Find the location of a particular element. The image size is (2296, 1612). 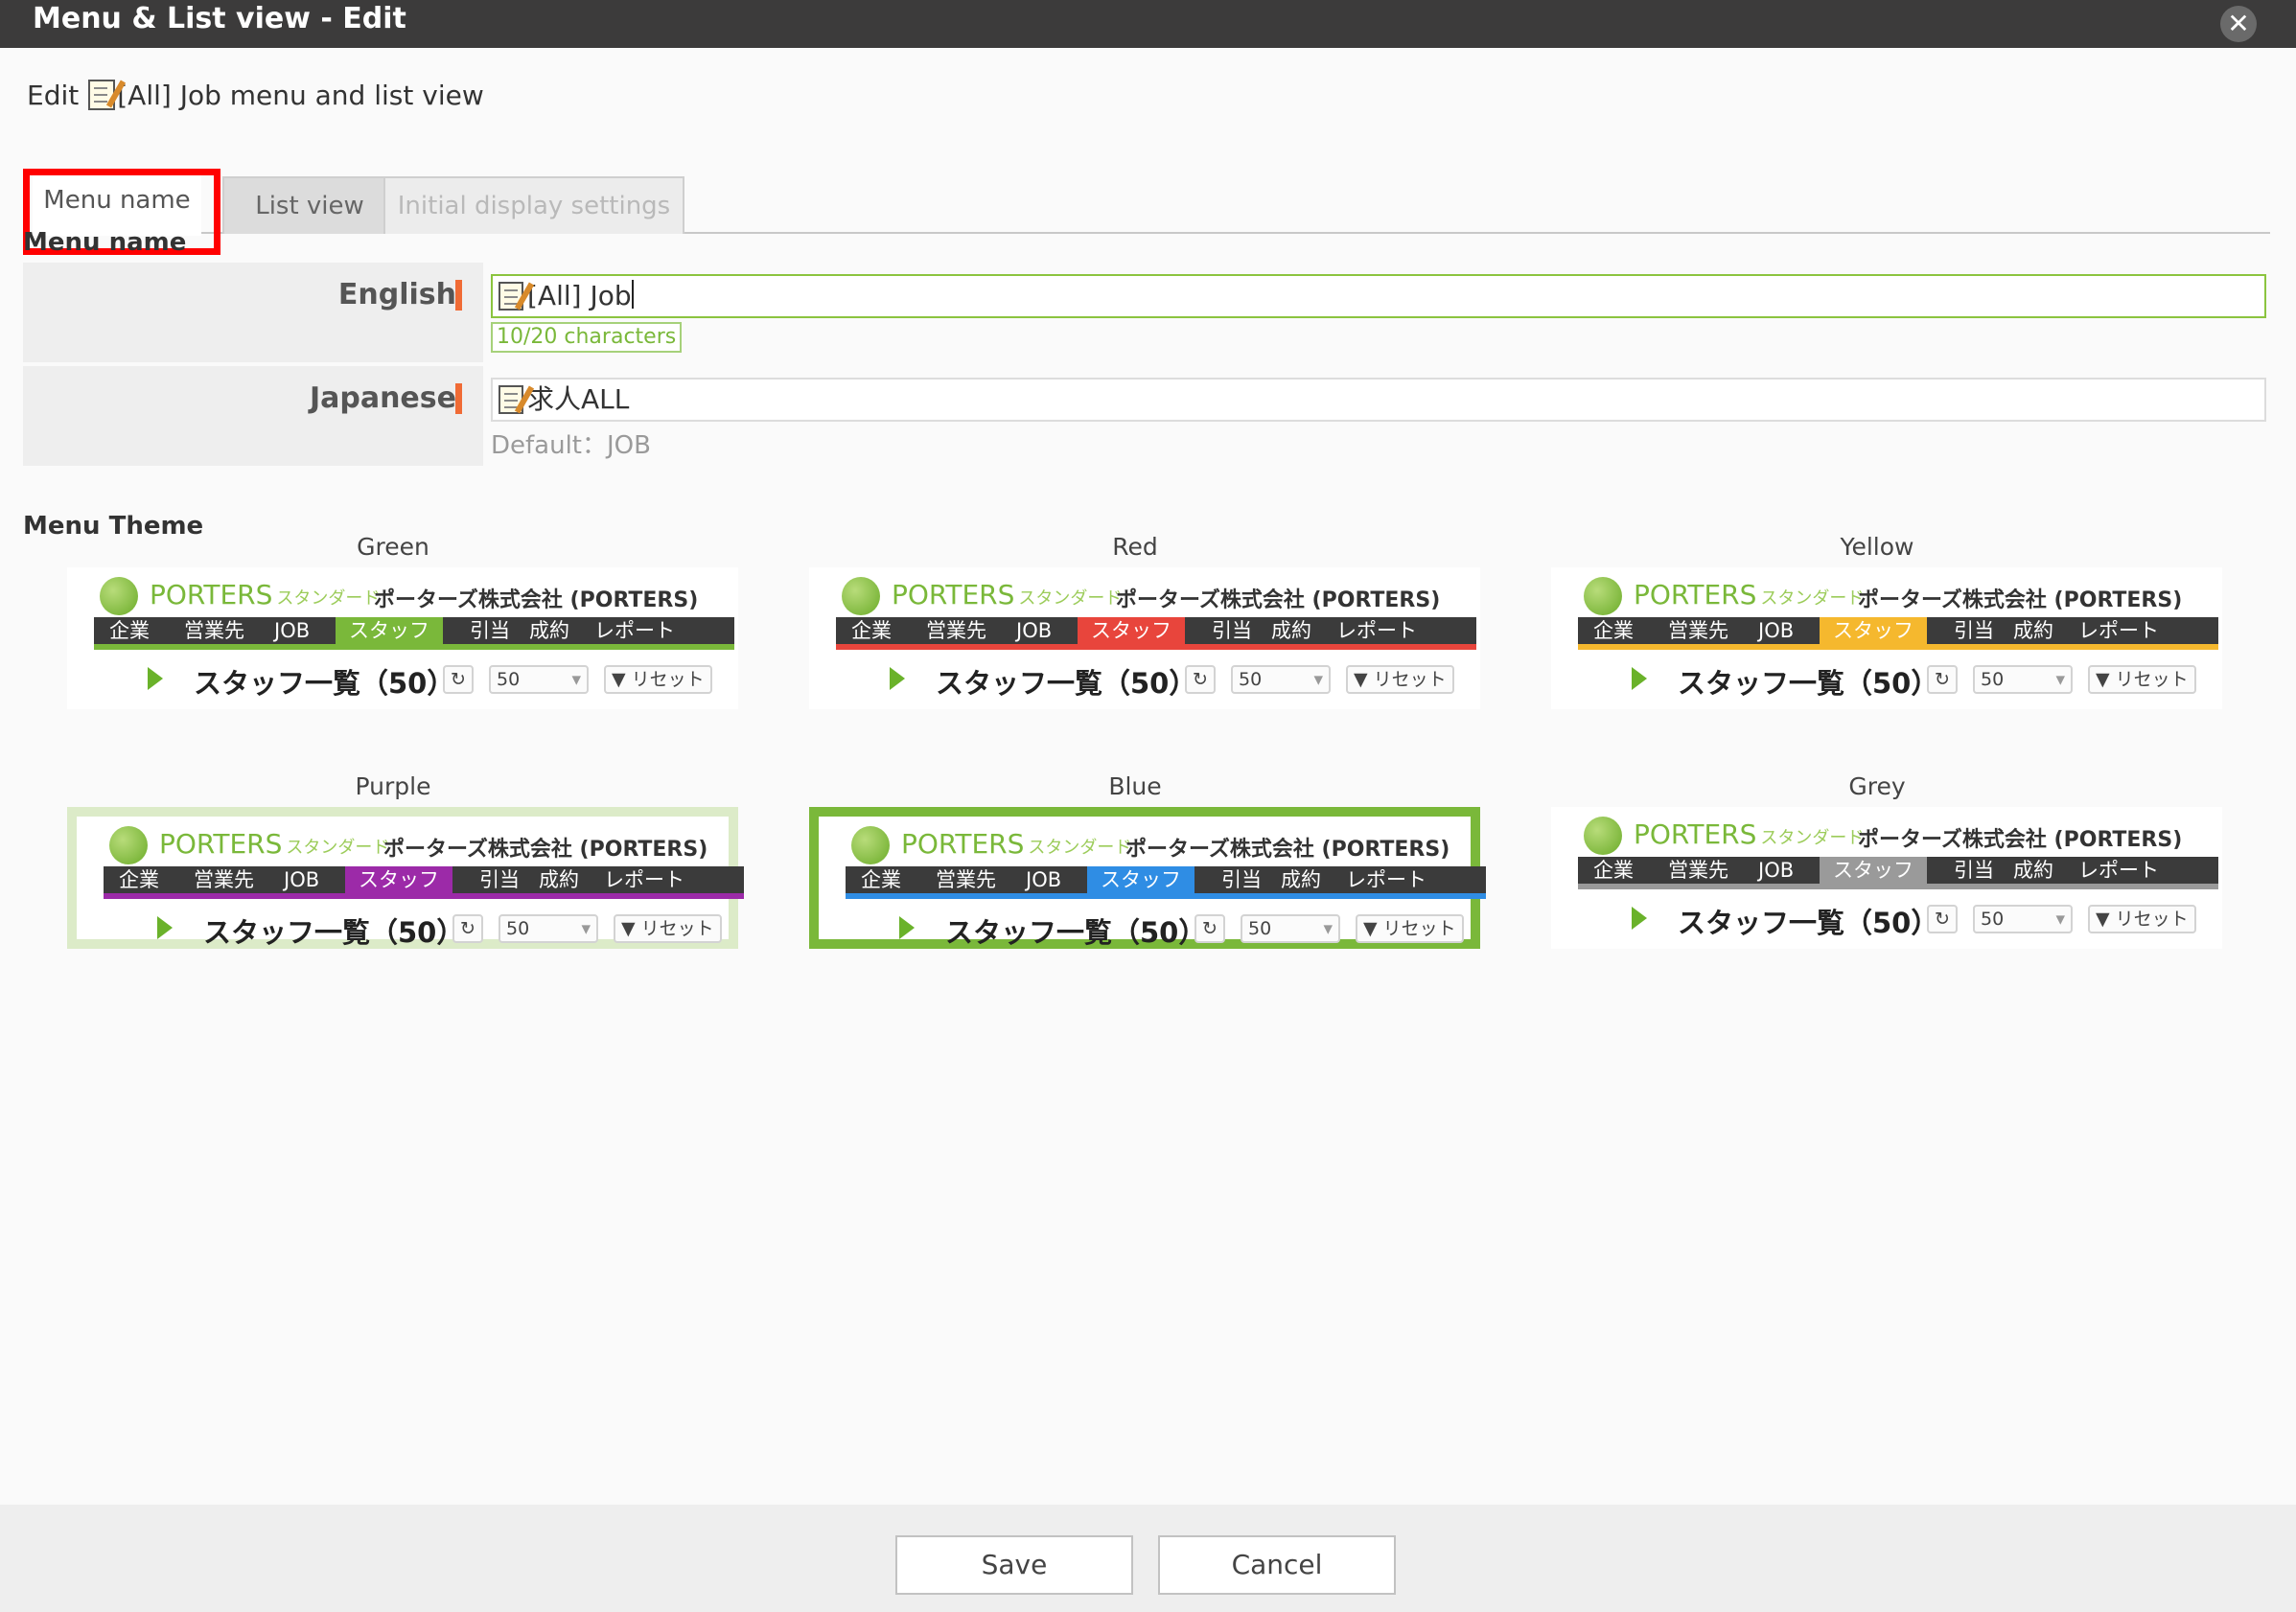

refresh-icon-label: ↻ is located at coordinates (1210, 928).